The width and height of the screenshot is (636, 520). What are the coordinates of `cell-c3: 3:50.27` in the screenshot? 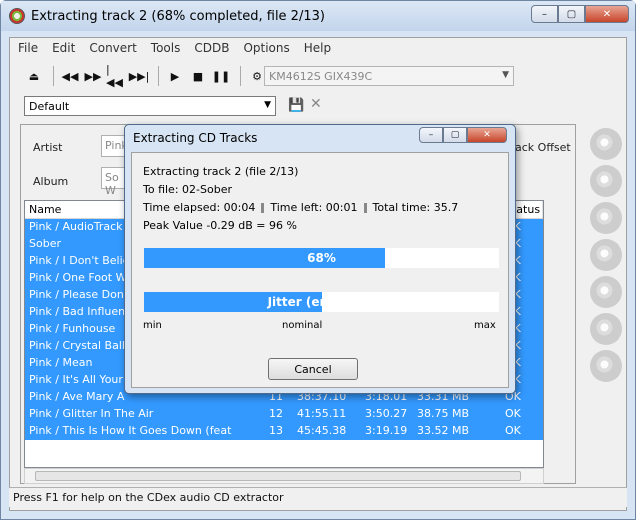 It's located at (386, 413).